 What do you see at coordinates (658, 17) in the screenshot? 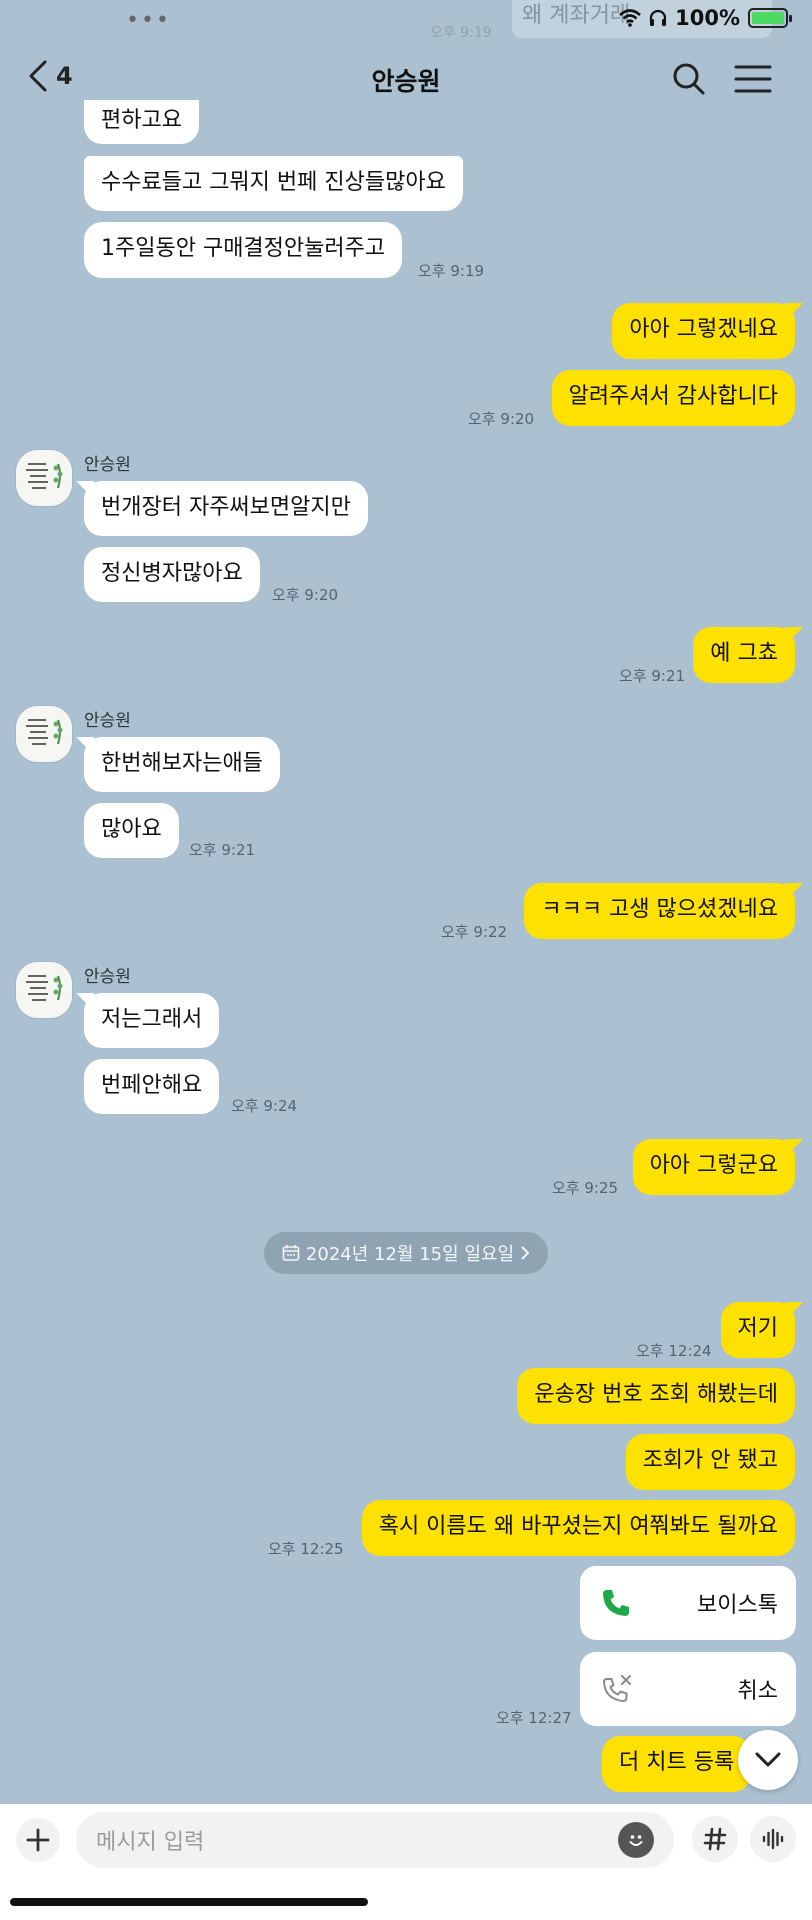
I see `headphones-icon` at bounding box center [658, 17].